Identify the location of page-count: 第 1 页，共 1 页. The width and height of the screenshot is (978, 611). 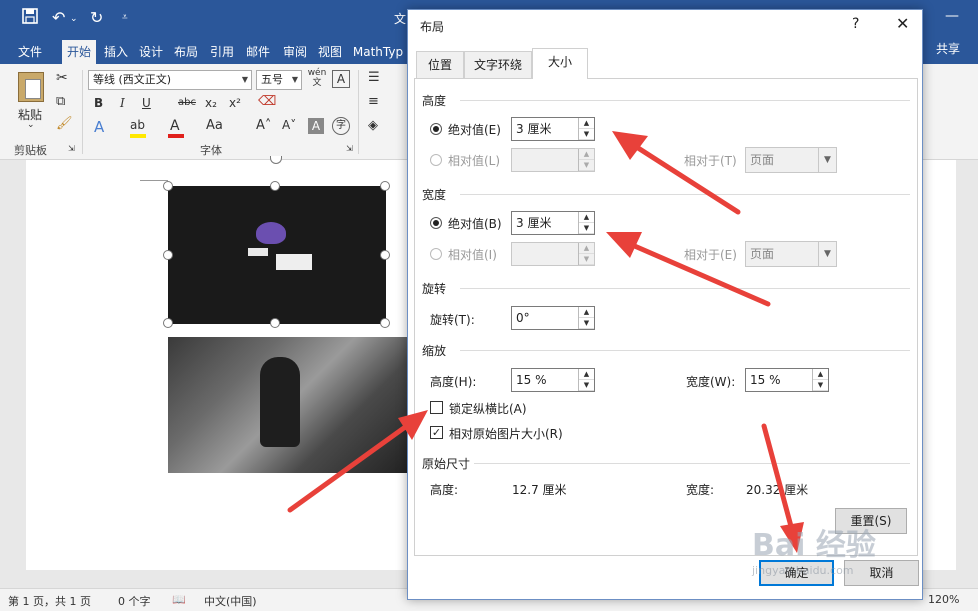
(49, 601).